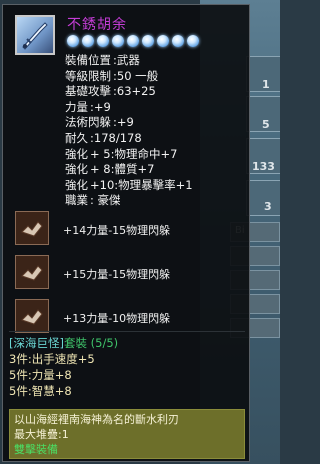  What do you see at coordinates (268, 206) in the screenshot?
I see `slot-count: 3` at bounding box center [268, 206].